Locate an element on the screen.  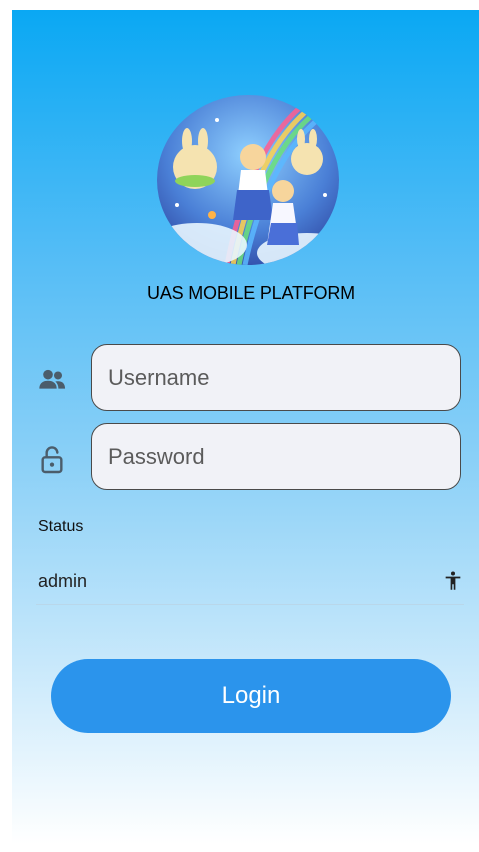
app-title: UAS MOBILE PLATFORM is located at coordinates (251, 293).